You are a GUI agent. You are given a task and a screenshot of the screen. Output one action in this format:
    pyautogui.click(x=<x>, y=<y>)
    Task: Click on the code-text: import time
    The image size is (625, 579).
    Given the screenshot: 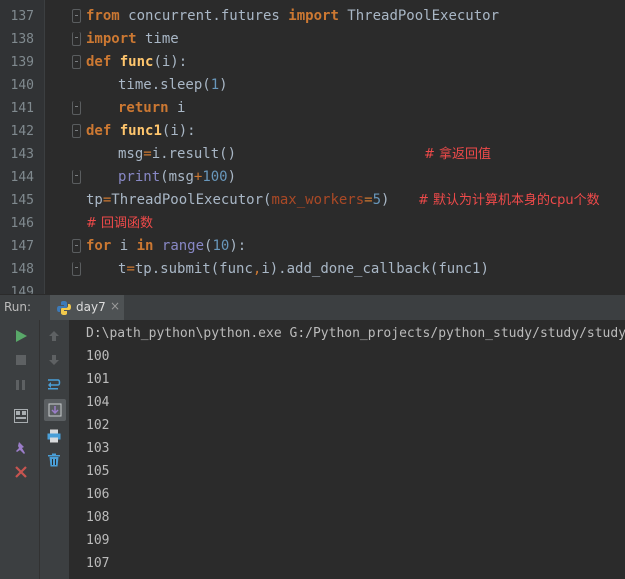 What is the action you would take?
    pyautogui.click(x=132, y=39)
    